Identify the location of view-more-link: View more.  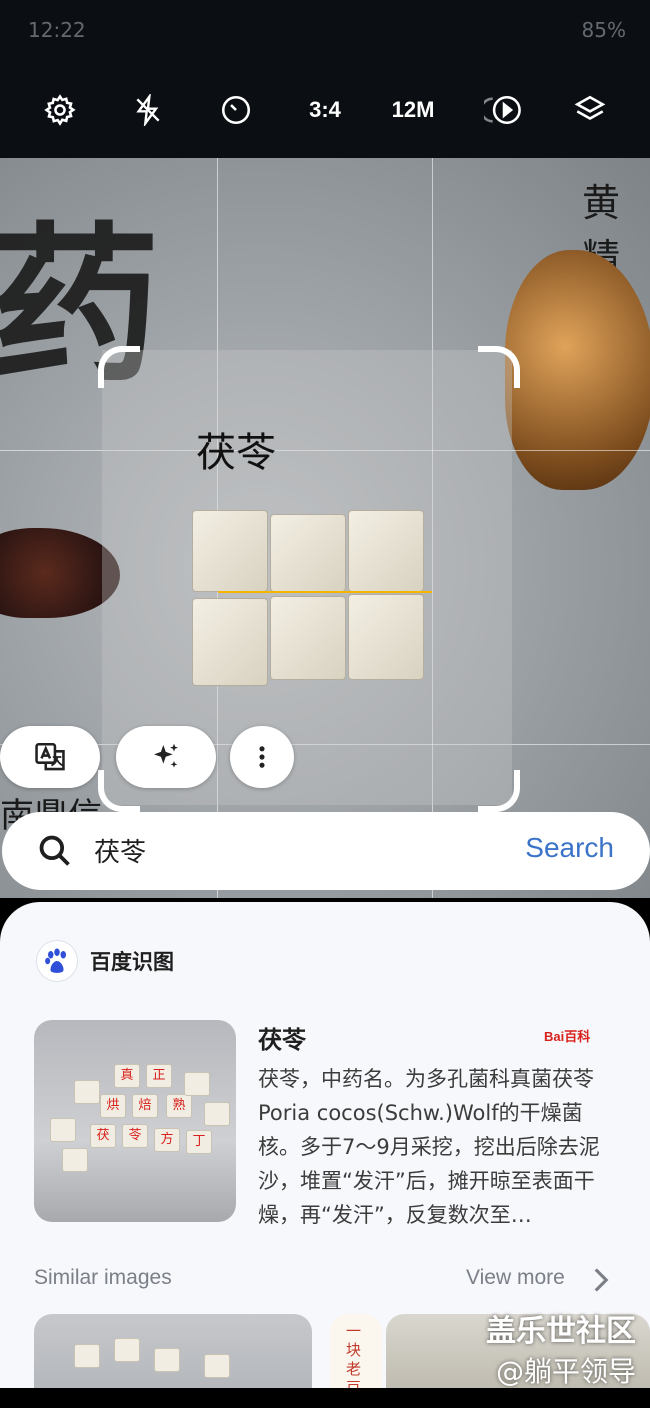
(515, 1278).